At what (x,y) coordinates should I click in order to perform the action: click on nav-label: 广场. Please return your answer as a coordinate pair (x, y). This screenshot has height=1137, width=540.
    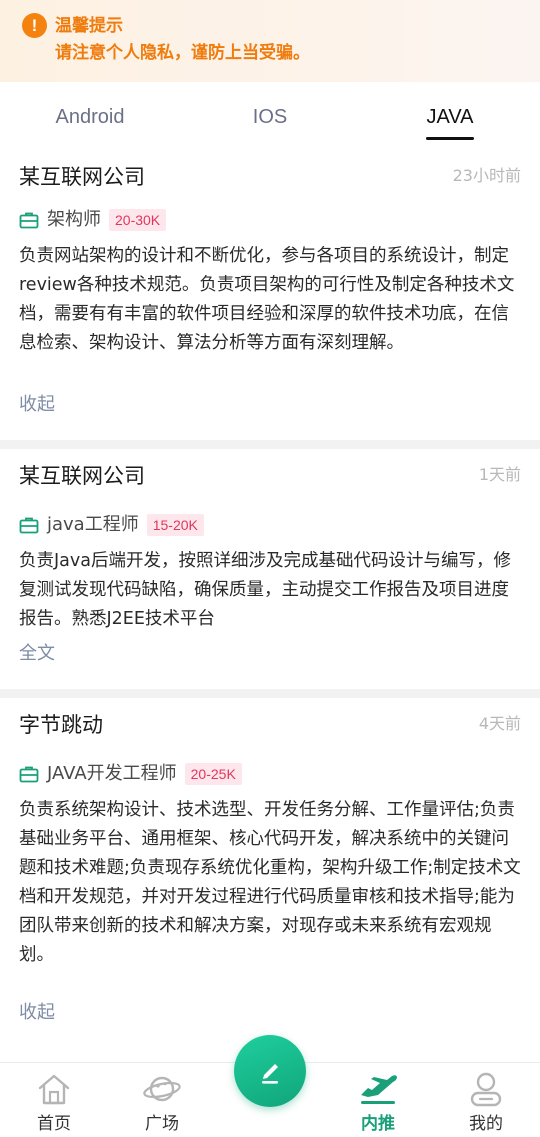
    Looking at the image, I should click on (162, 1124).